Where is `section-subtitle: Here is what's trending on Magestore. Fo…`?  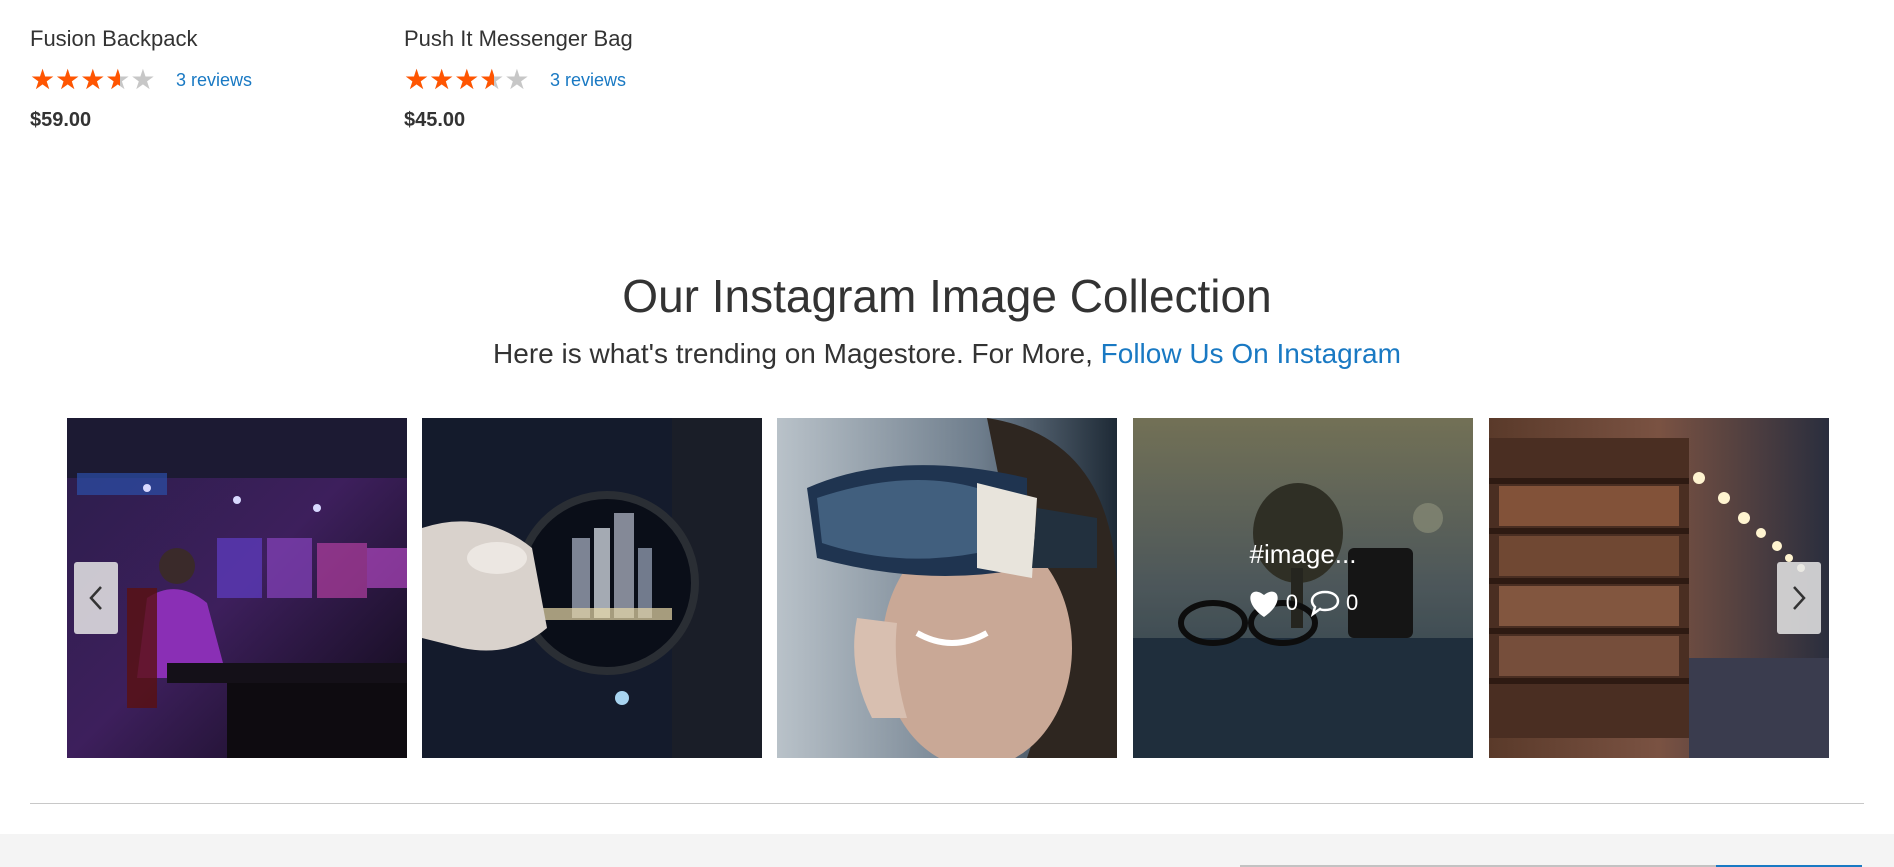
section-subtitle: Here is what's trending on Magestore. Fo… is located at coordinates (947, 354).